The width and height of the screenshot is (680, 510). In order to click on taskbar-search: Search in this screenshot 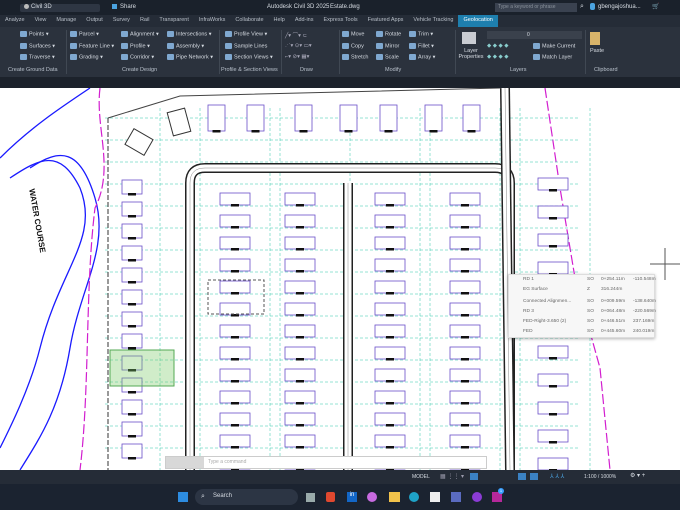, I will do `click(246, 497)`.